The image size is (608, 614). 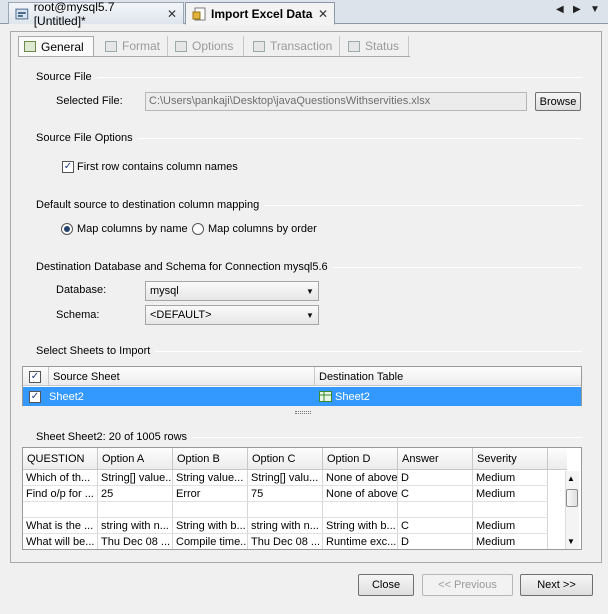 What do you see at coordinates (135, 494) in the screenshot?
I see `preview-cell: 25` at bounding box center [135, 494].